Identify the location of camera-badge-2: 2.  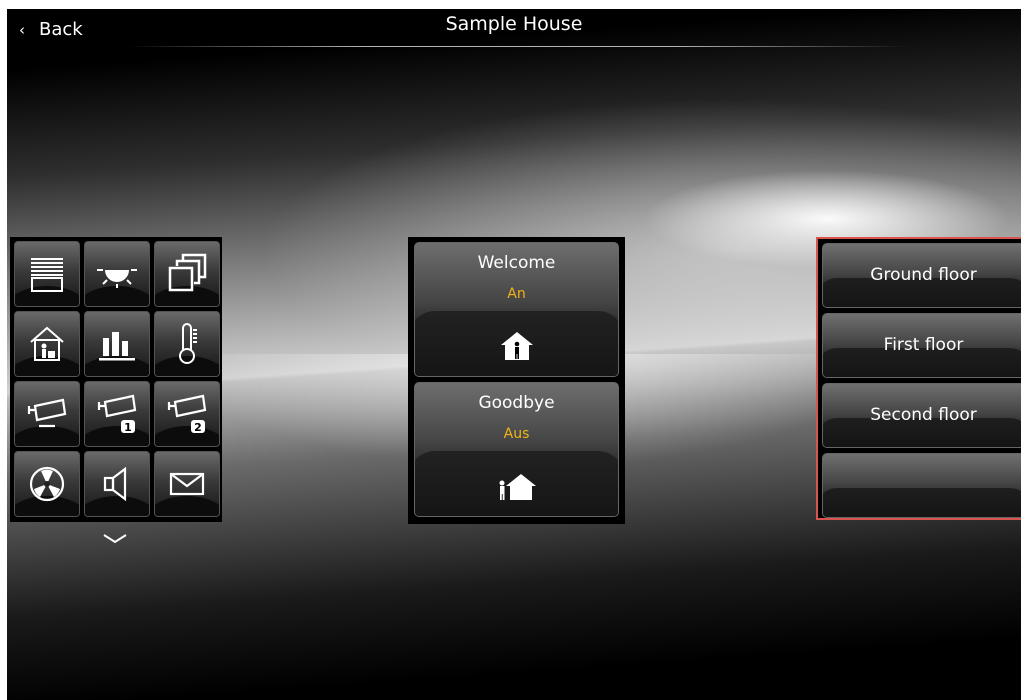
(198, 427).